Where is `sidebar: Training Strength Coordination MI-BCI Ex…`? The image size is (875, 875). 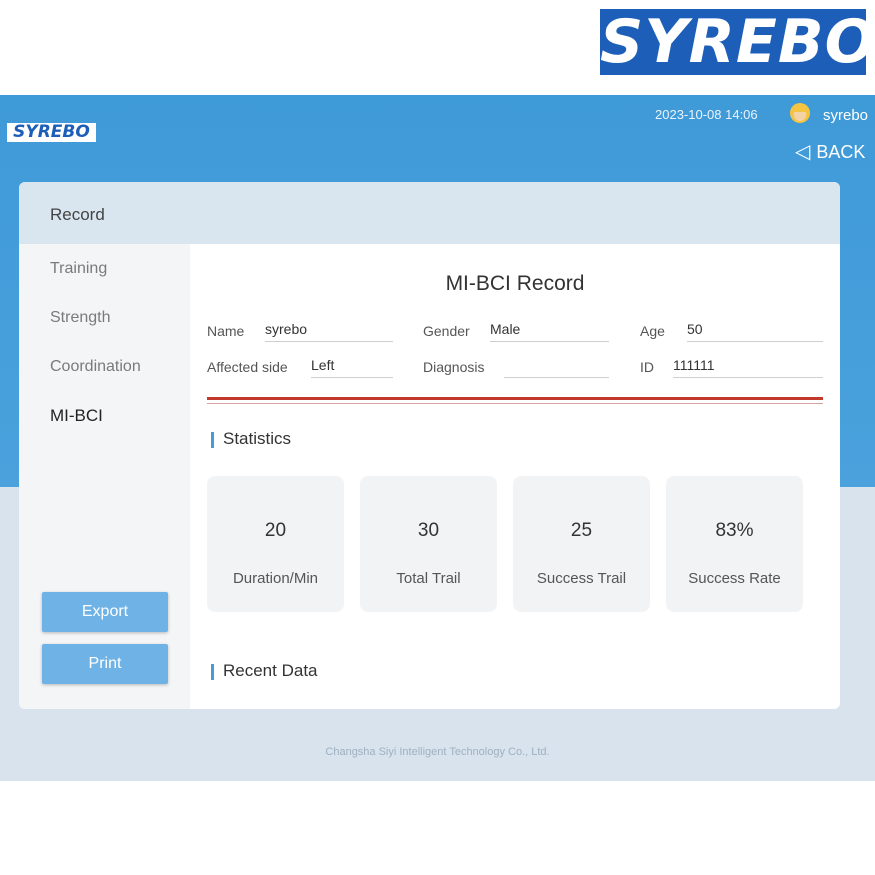
sidebar: Training Strength Coordination MI-BCI Ex… is located at coordinates (104, 476).